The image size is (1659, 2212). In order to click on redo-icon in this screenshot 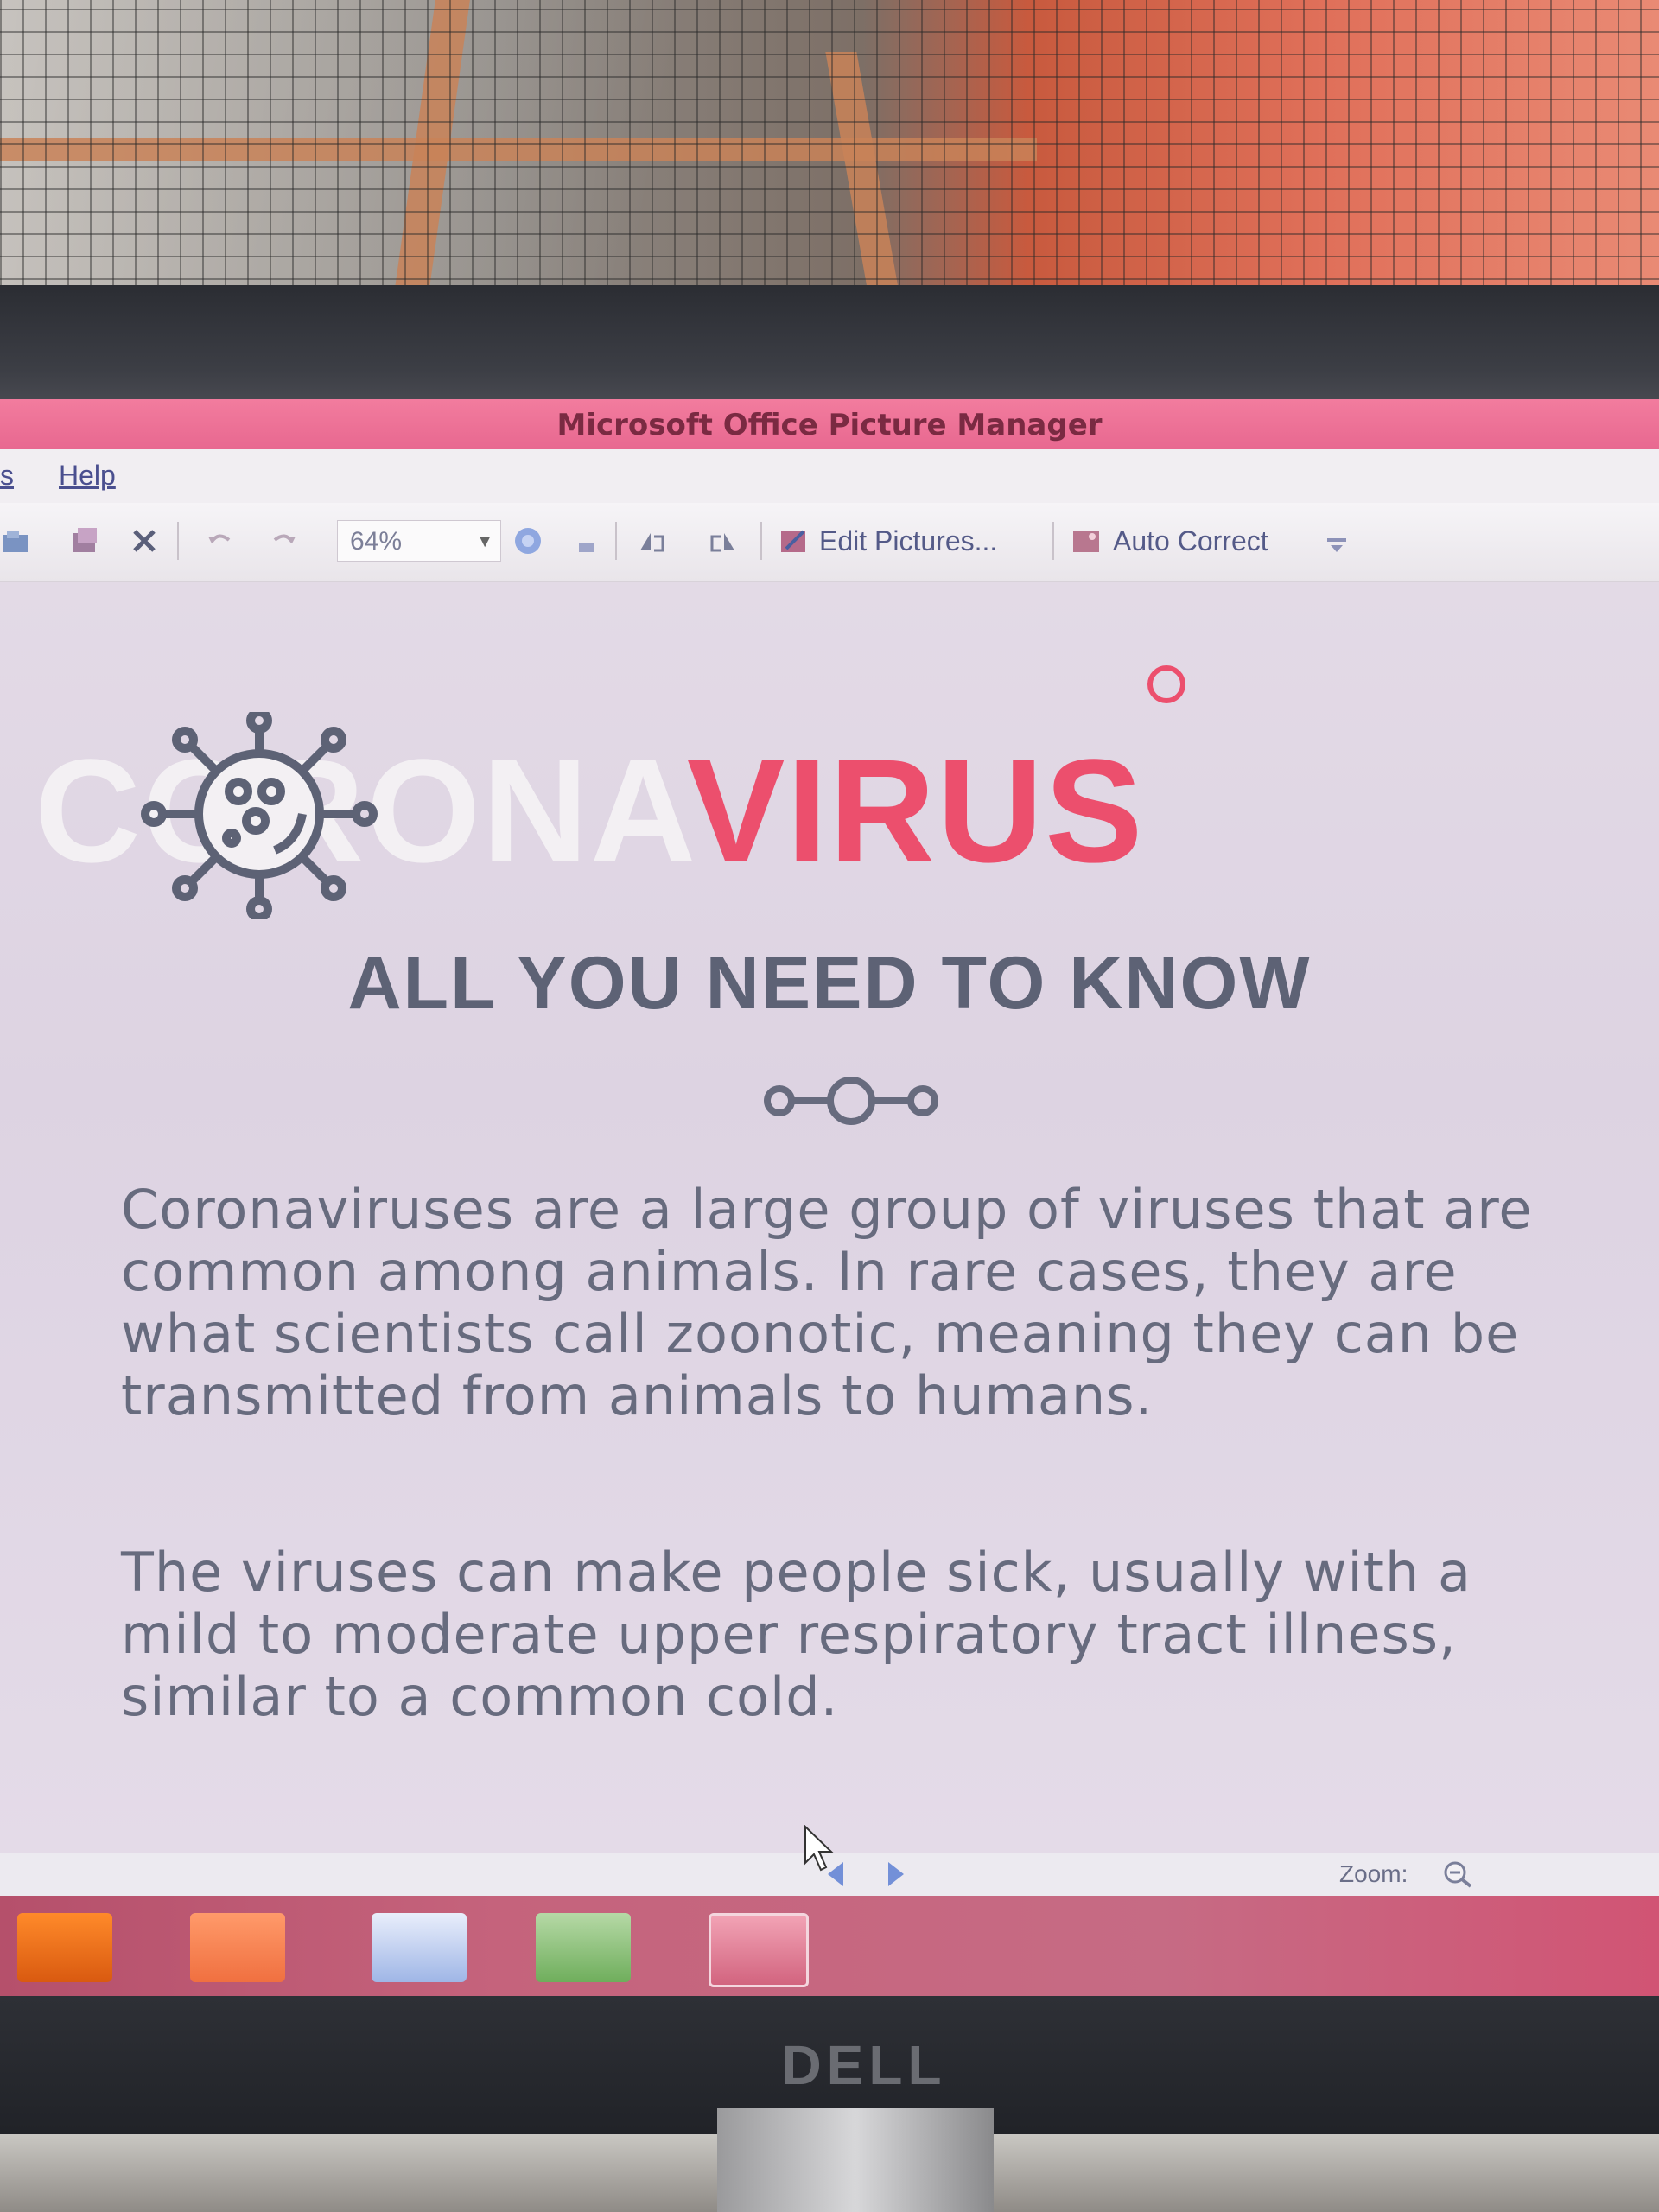, I will do `click(284, 540)`.